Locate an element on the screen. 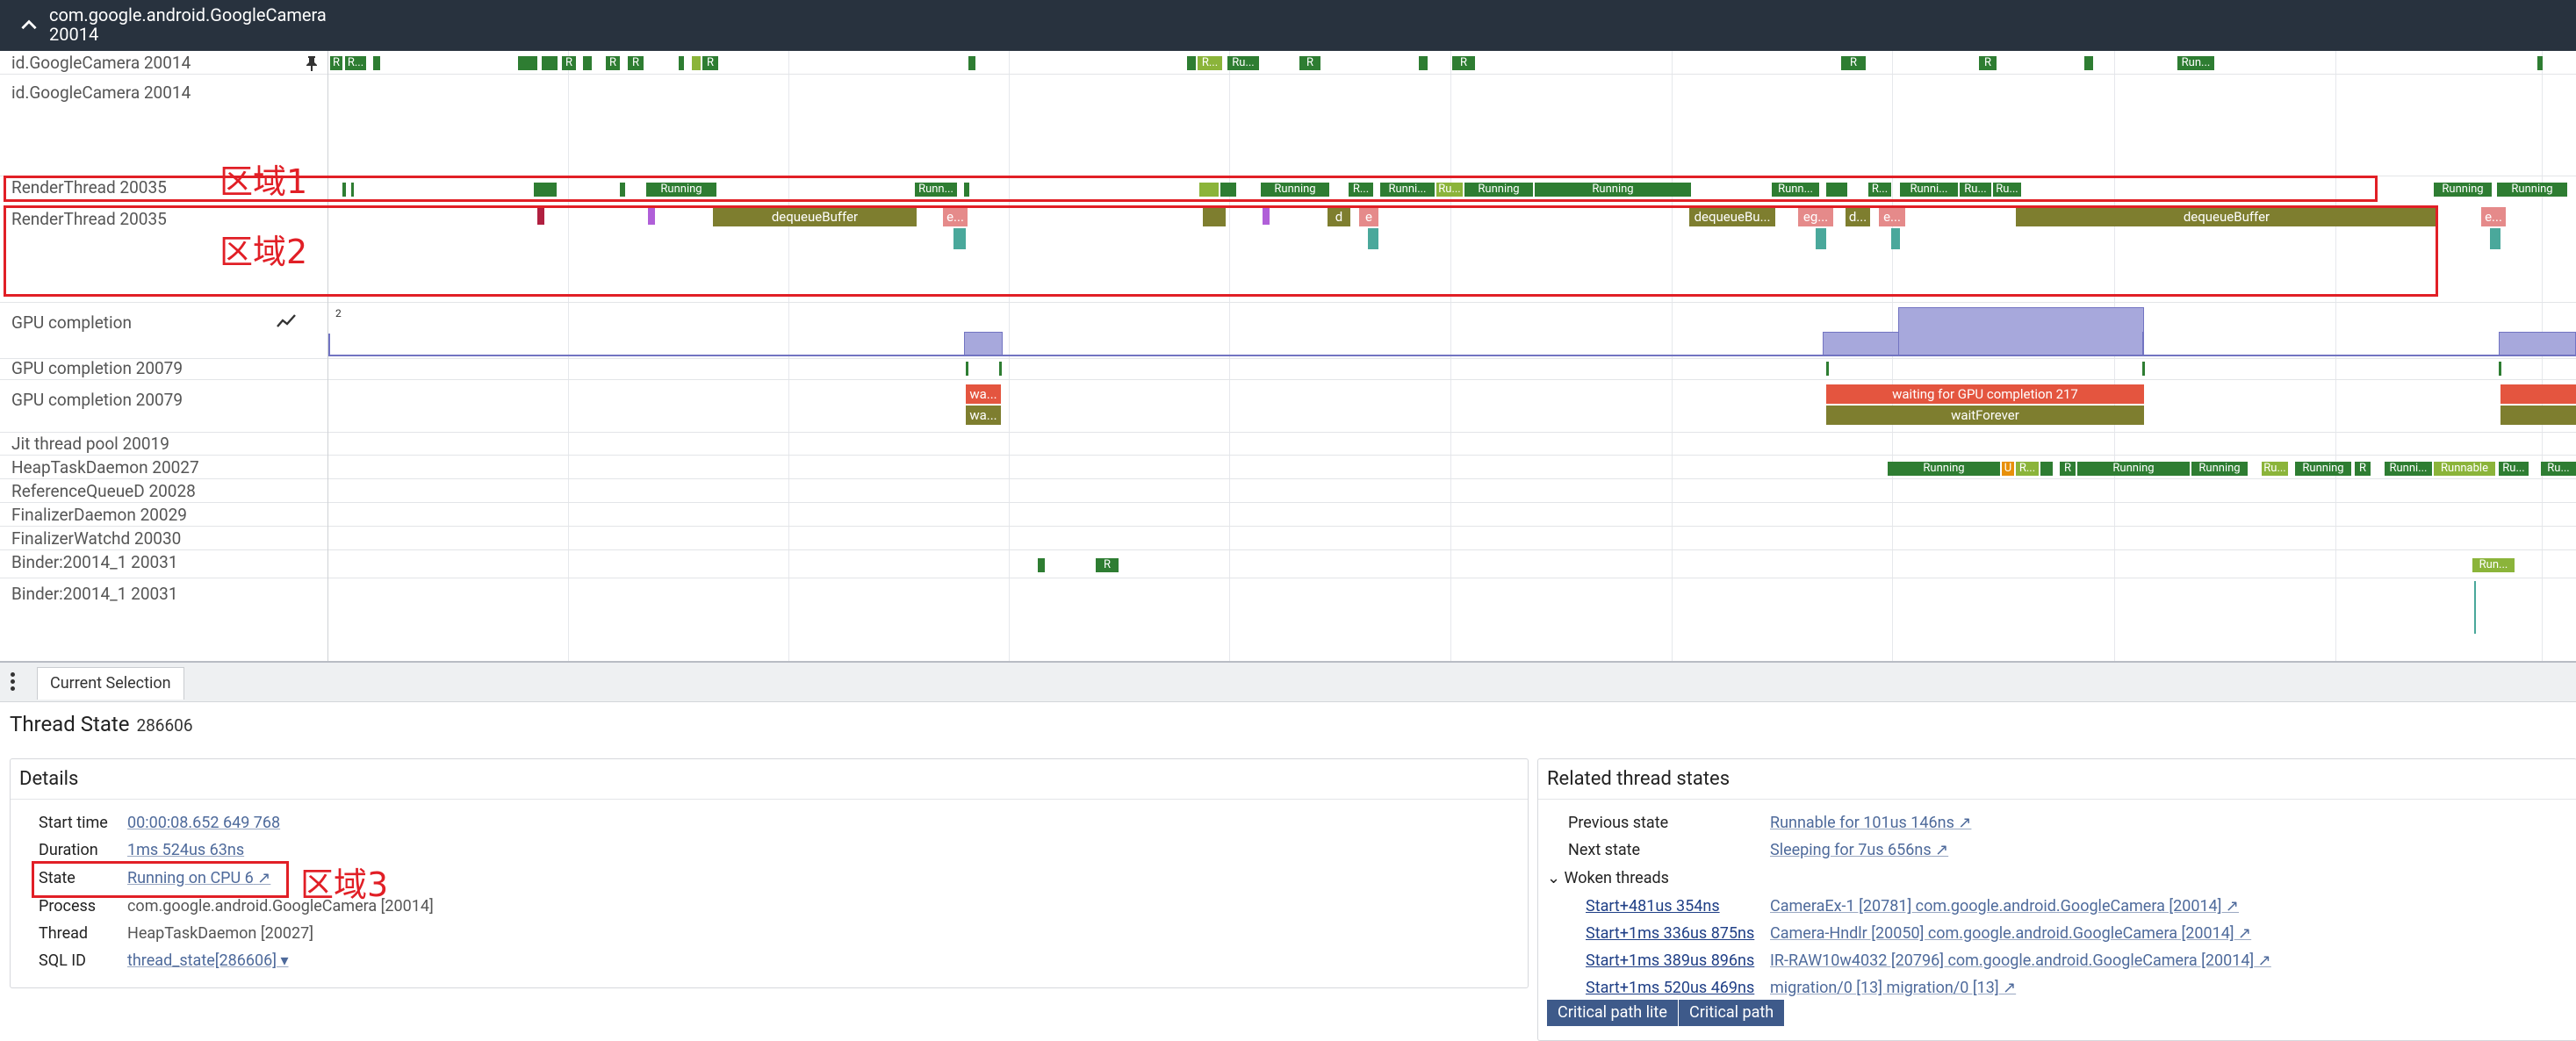 The height and width of the screenshot is (1041, 2576). next-state-value: Sleeping for 7us 656ns ↗ is located at coordinates (1859, 850).